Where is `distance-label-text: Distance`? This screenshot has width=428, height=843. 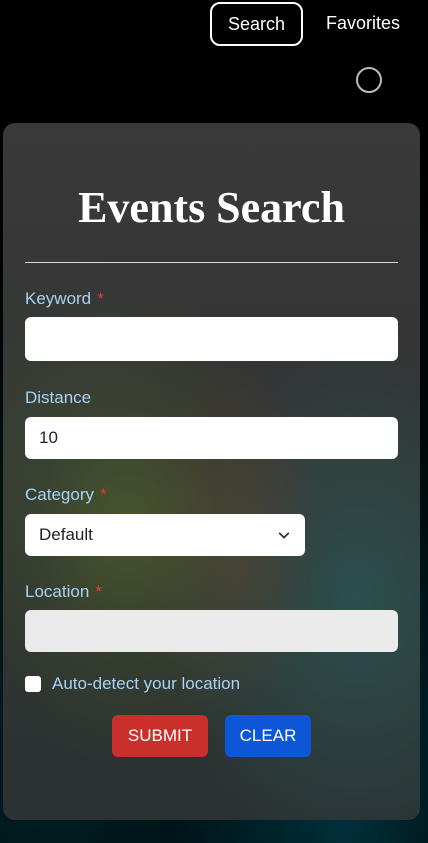 distance-label-text: Distance is located at coordinates (58, 397).